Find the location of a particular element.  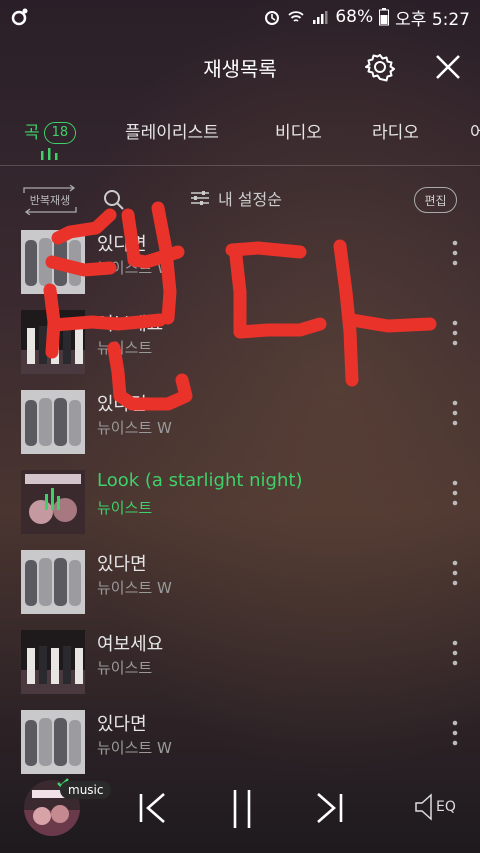

sort-icon is located at coordinates (200, 198).